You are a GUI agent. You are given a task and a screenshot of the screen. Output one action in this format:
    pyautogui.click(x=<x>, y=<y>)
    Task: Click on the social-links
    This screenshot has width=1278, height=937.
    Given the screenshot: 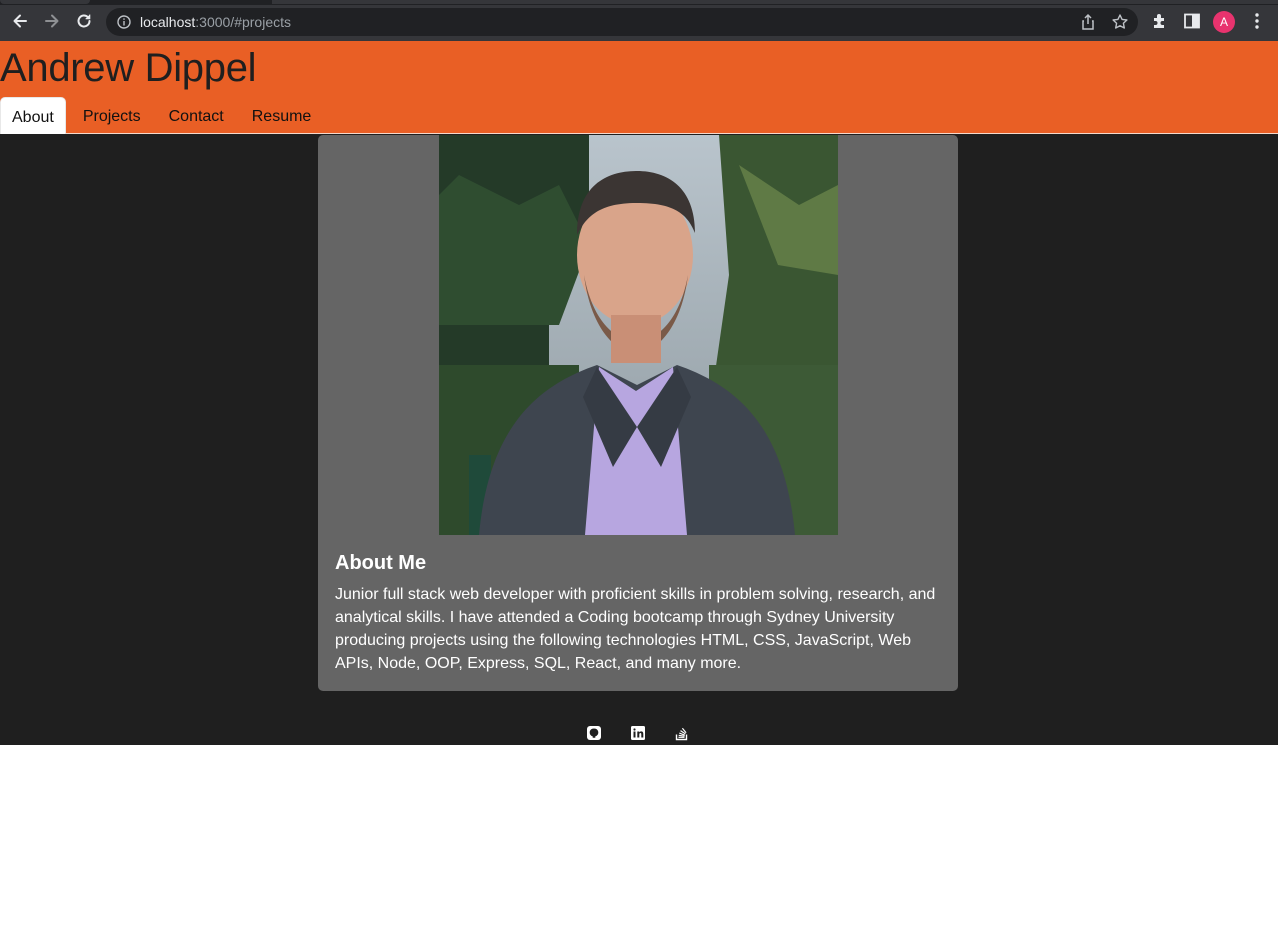 What is the action you would take?
    pyautogui.click(x=638, y=733)
    